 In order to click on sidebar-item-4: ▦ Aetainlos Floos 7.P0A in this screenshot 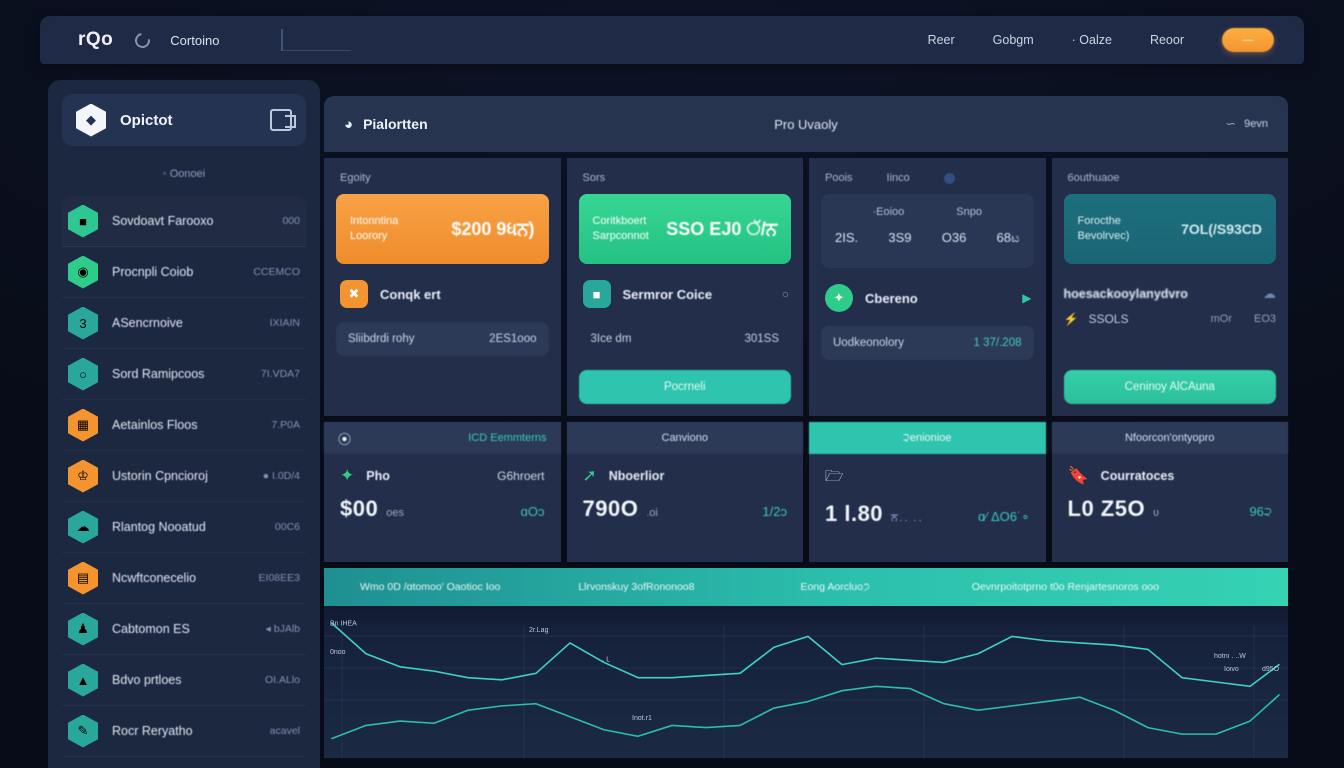, I will do `click(184, 425)`.